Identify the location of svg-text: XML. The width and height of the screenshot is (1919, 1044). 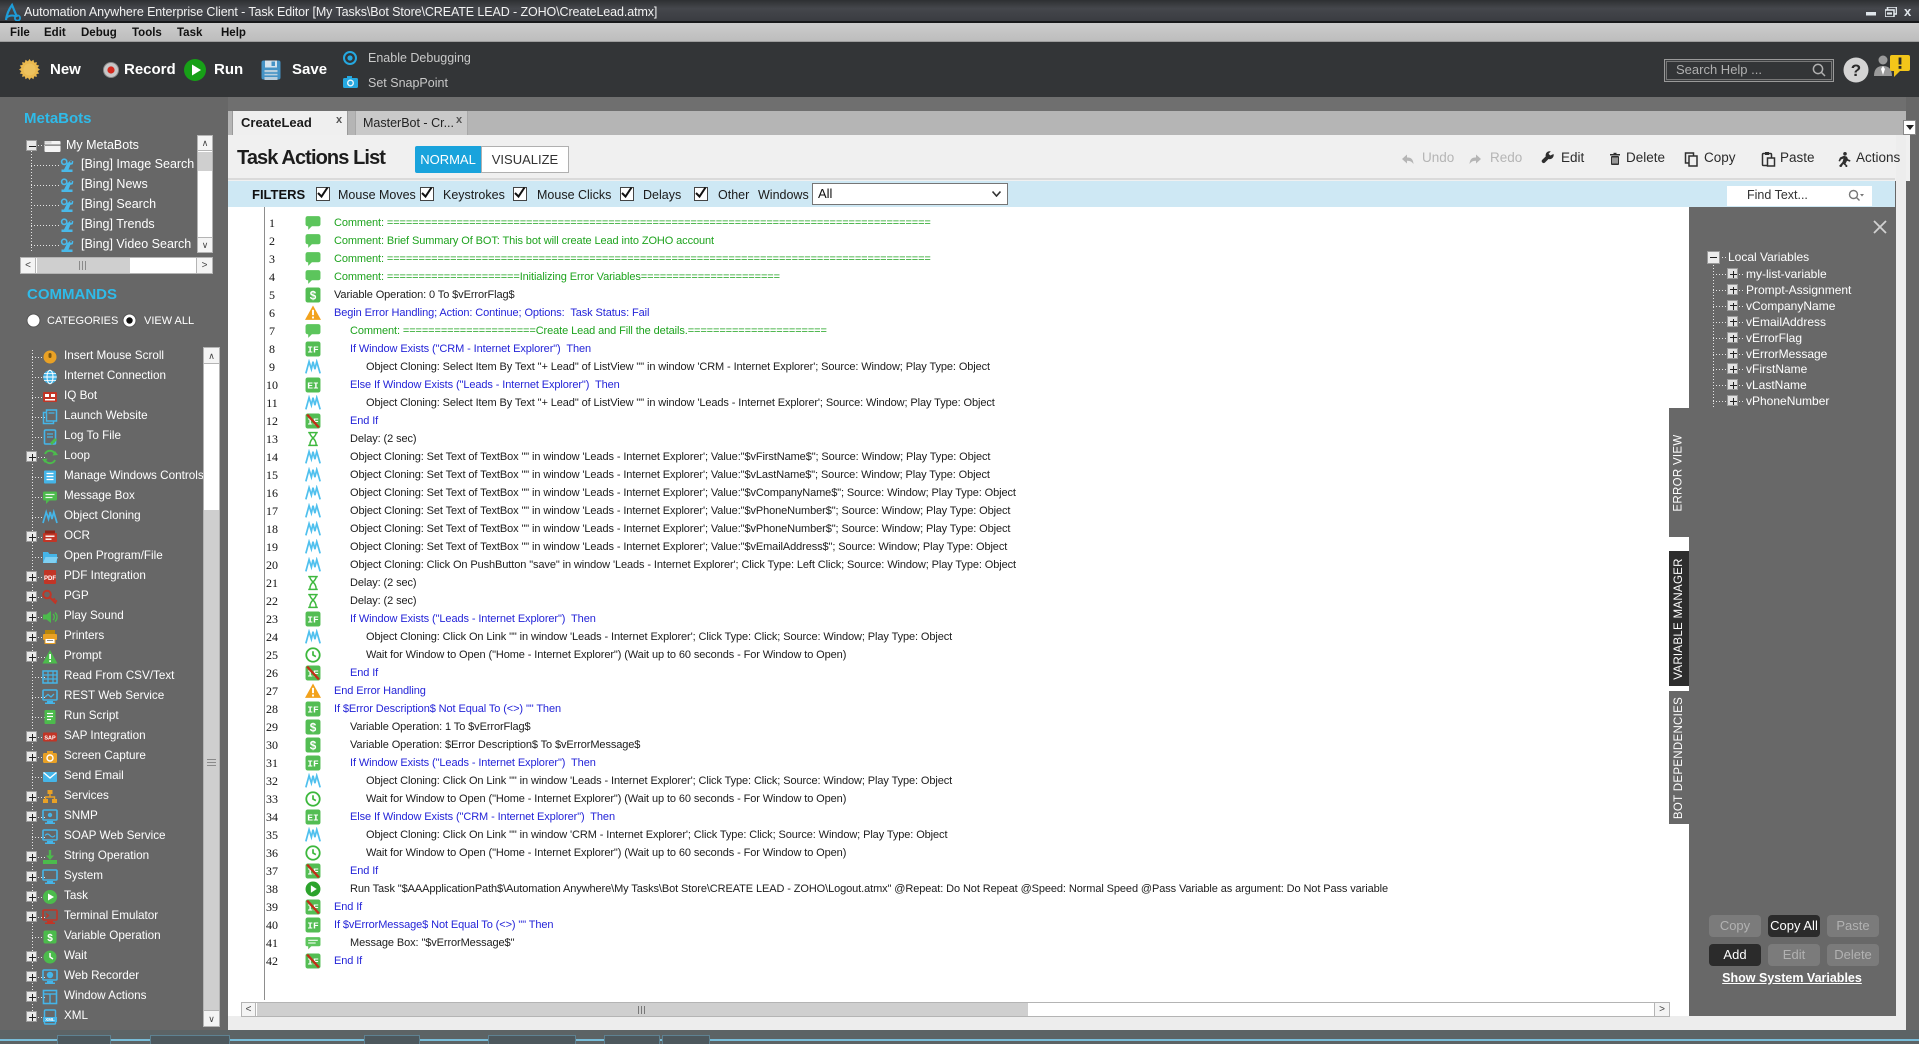
(50, 1019).